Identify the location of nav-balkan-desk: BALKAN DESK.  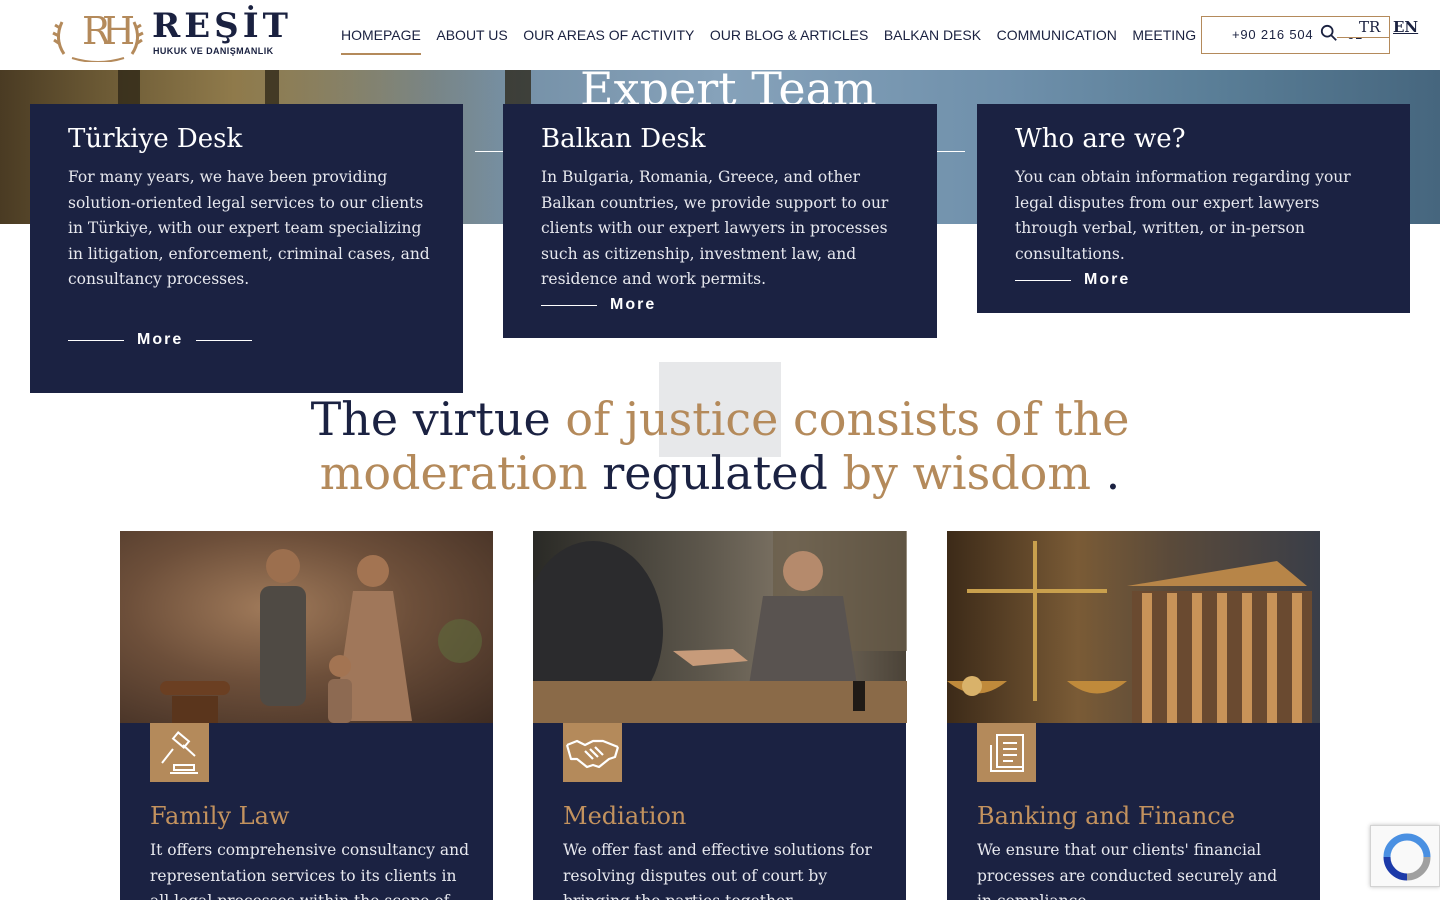
(932, 41).